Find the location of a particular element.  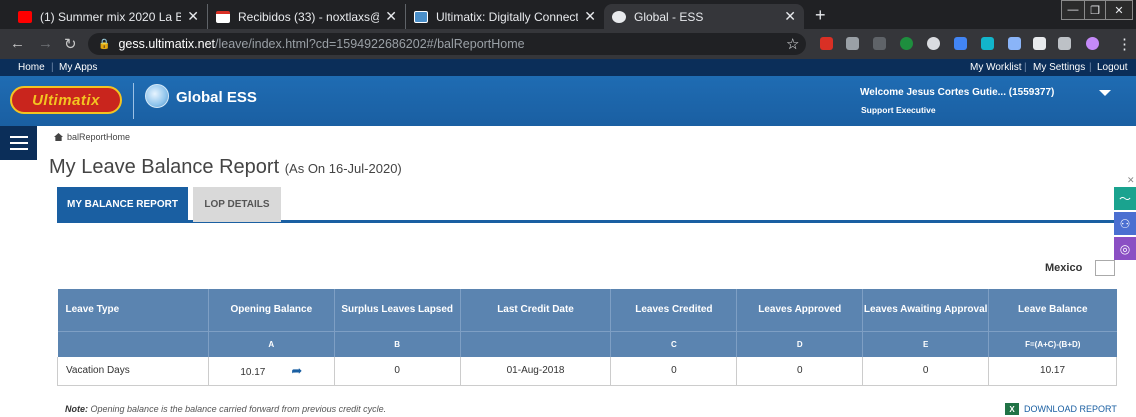

col-header-leaves-awaiting: Leaves Awaiting Approval is located at coordinates (926, 310).